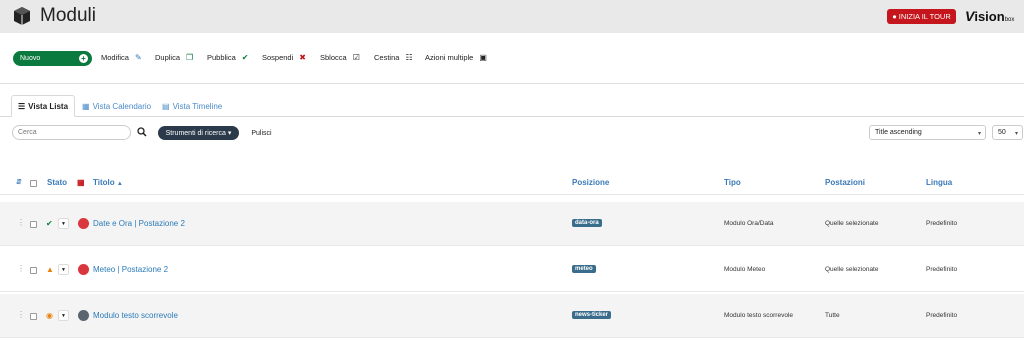 This screenshot has height=341, width=1024. What do you see at coordinates (483, 57) in the screenshot?
I see `square-check-icon: ▣` at bounding box center [483, 57].